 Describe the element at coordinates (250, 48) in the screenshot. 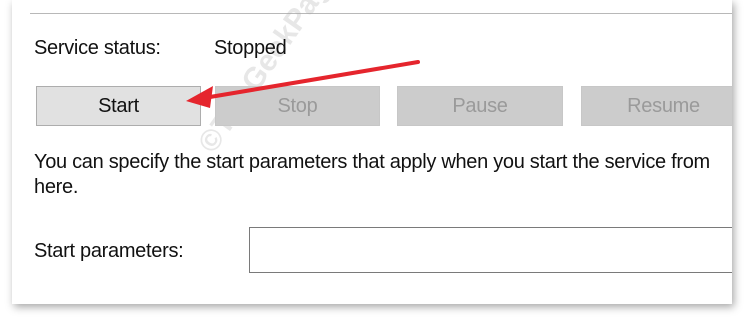

I see `service-status-value: Stopped` at that location.